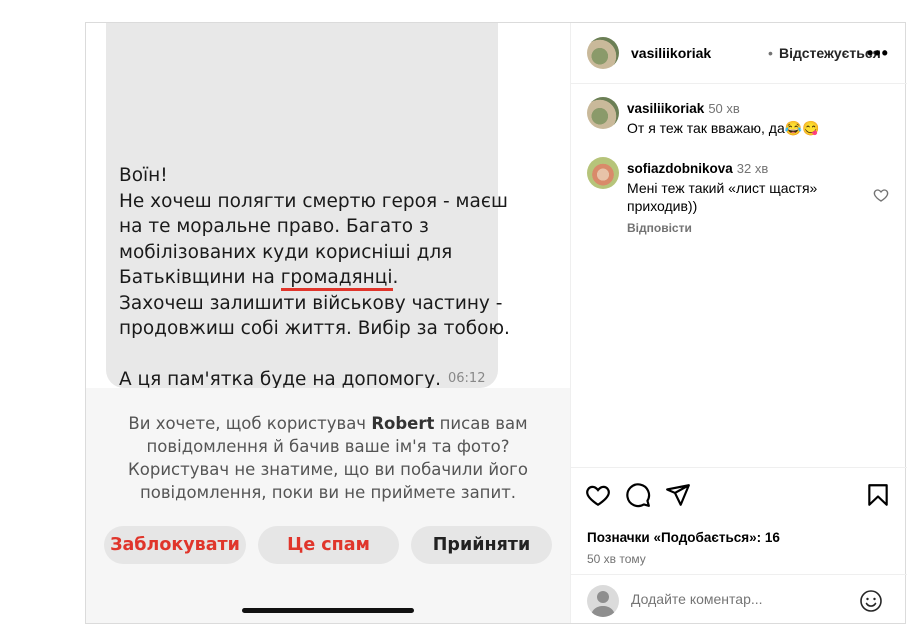 The width and height of the screenshot is (919, 632). I want to click on following-button: Відстежується, so click(830, 53).